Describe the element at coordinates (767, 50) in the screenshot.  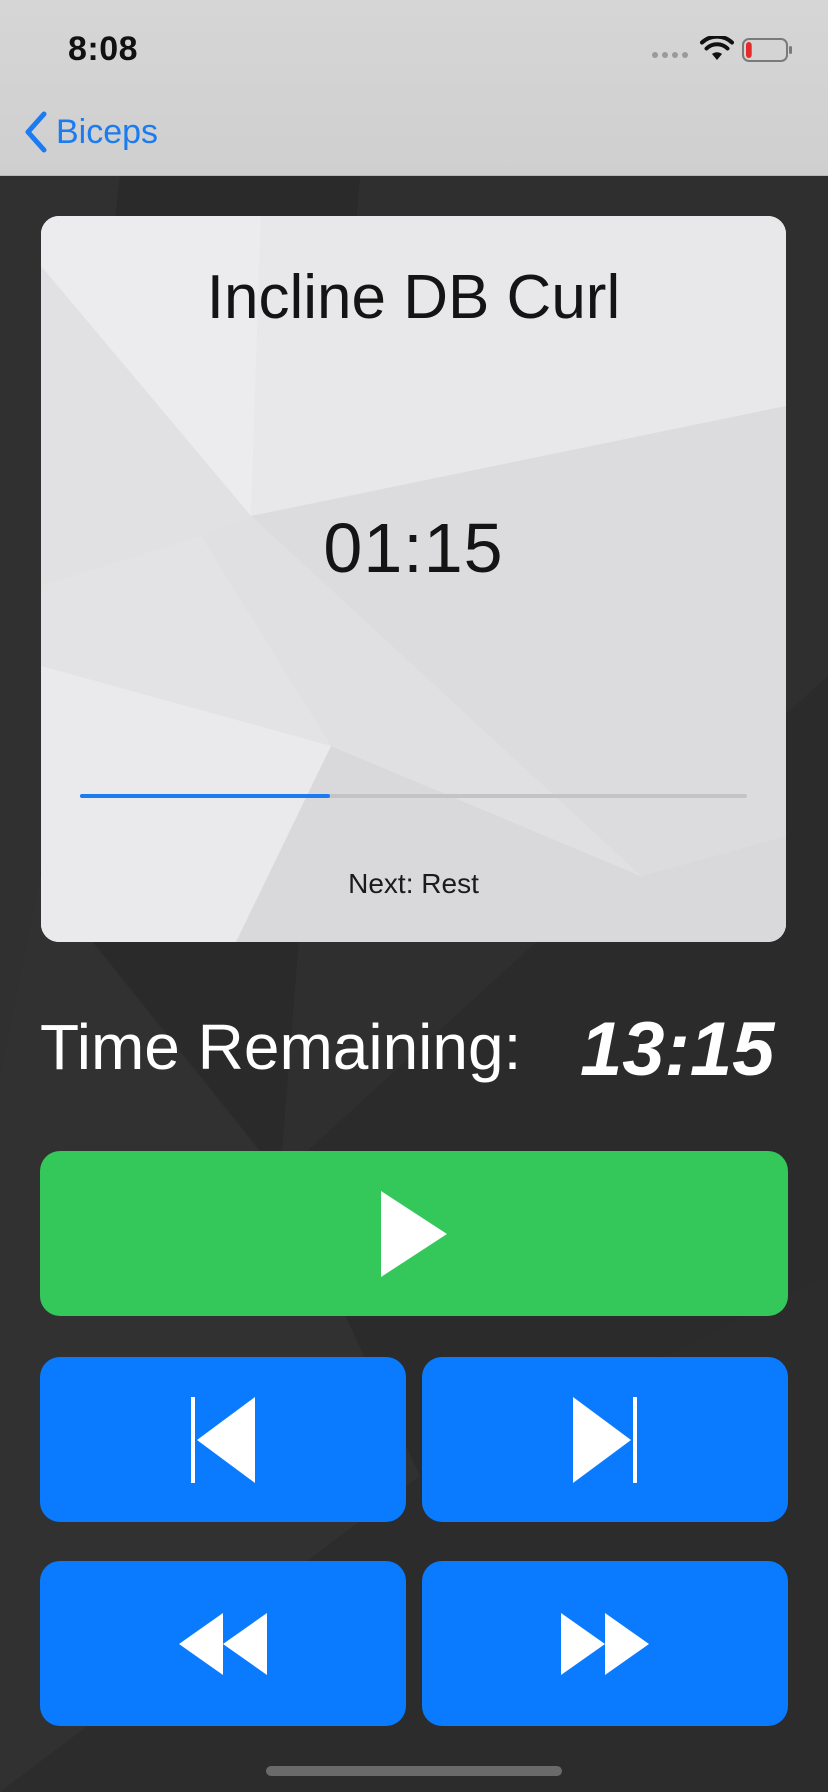
I see `battery-low-icon` at that location.